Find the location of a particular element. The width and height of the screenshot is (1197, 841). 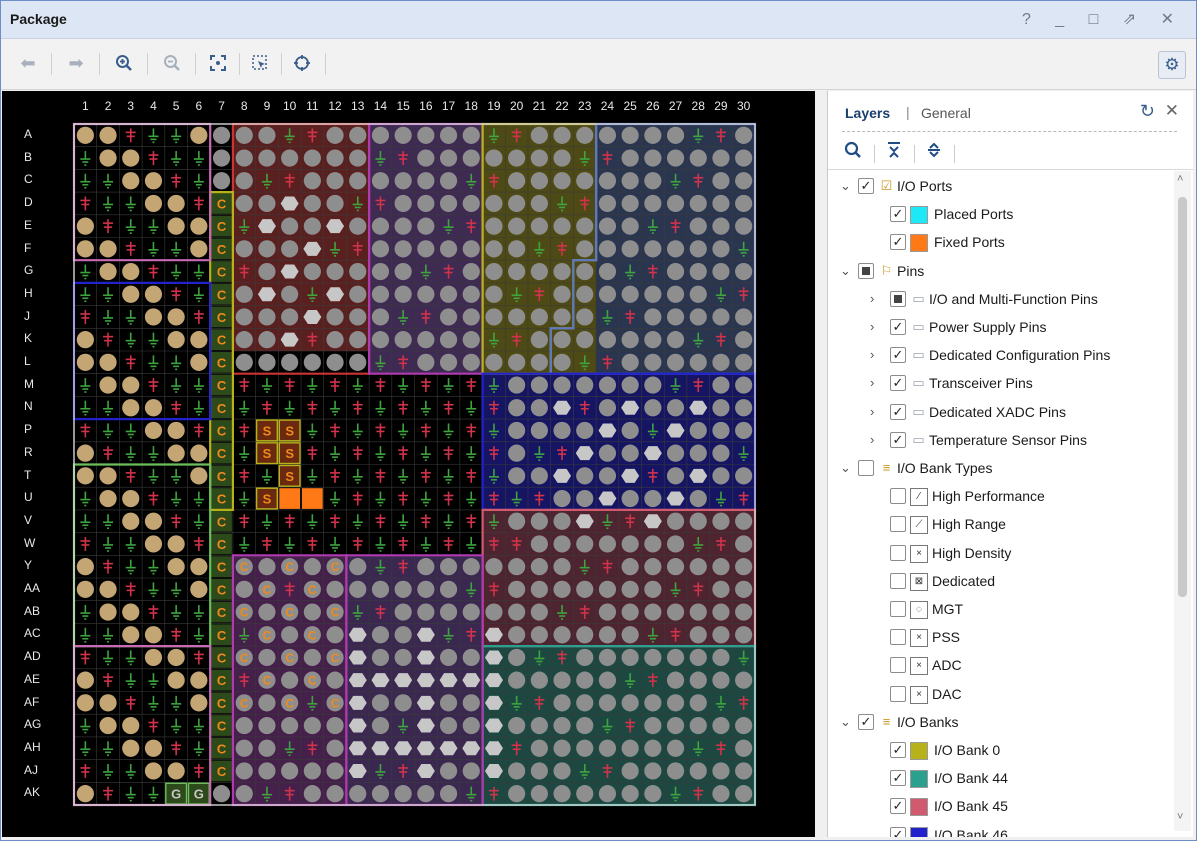

zoom-out-button is located at coordinates (172, 63).